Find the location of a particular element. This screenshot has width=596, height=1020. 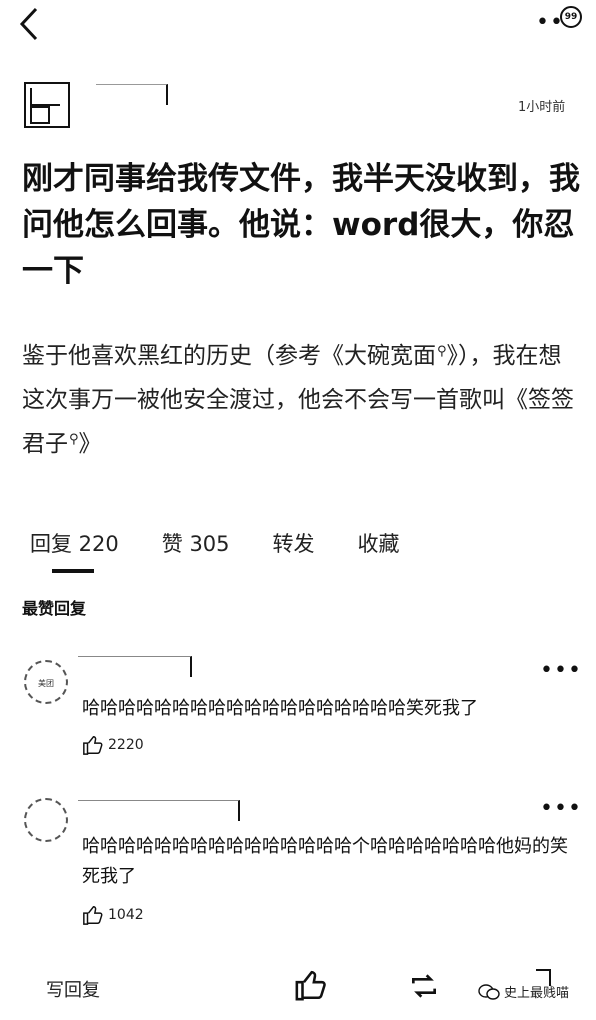

repost-button is located at coordinates (424, 988).